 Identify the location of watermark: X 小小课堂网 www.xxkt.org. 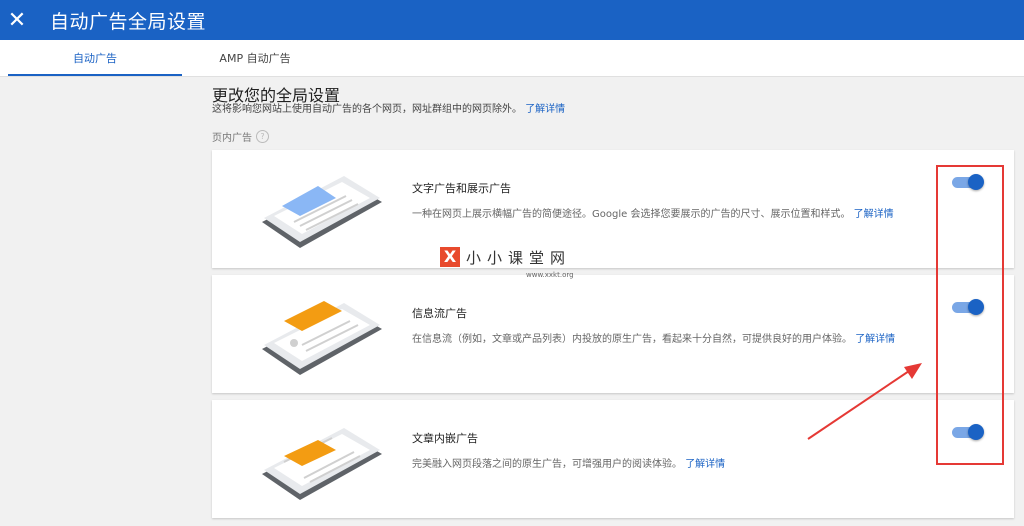
(507, 263).